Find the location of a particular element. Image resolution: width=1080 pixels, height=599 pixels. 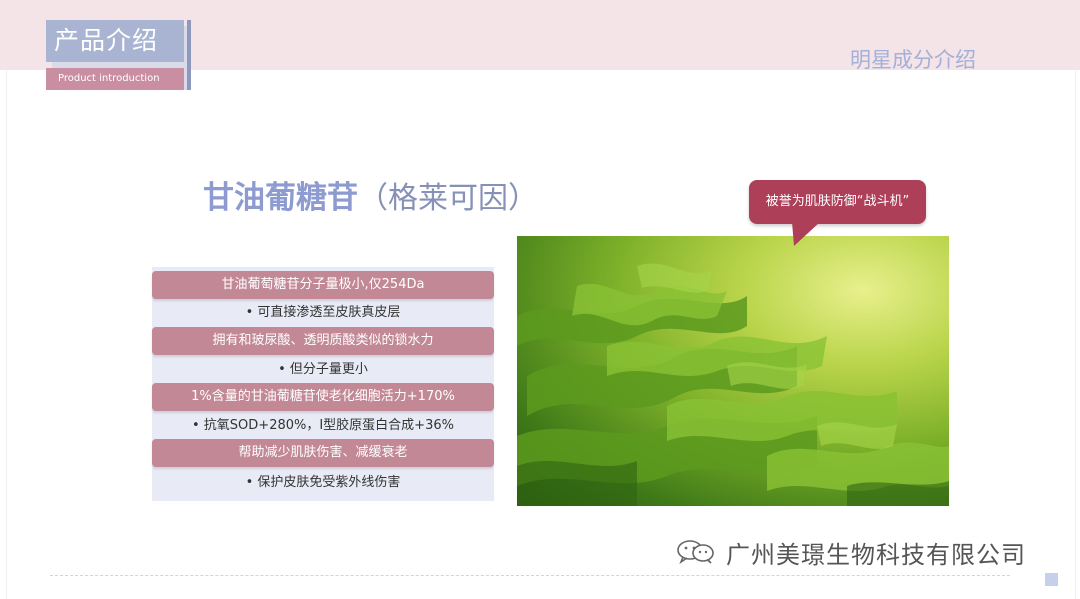

badge-title: 产品介绍 is located at coordinates (115, 41).